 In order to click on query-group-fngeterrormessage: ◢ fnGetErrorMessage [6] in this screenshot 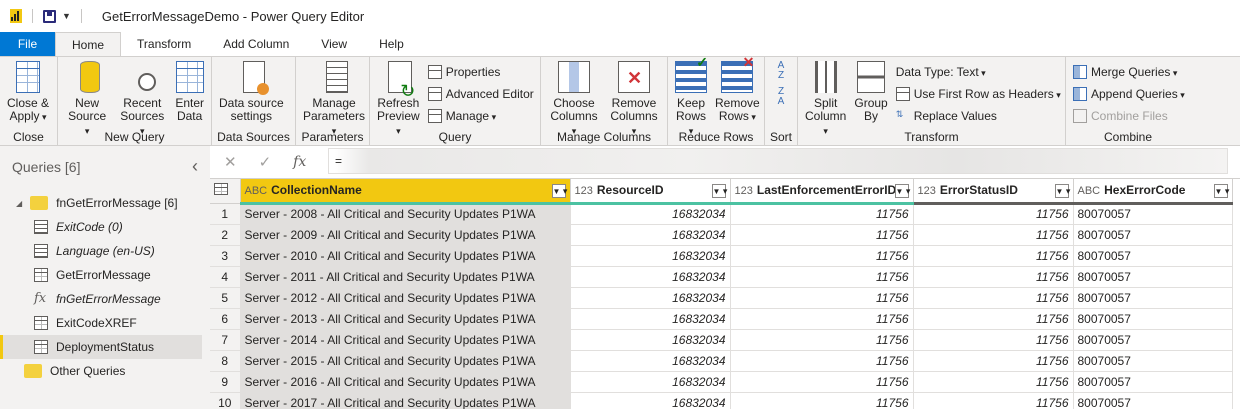, I will do `click(105, 203)`.